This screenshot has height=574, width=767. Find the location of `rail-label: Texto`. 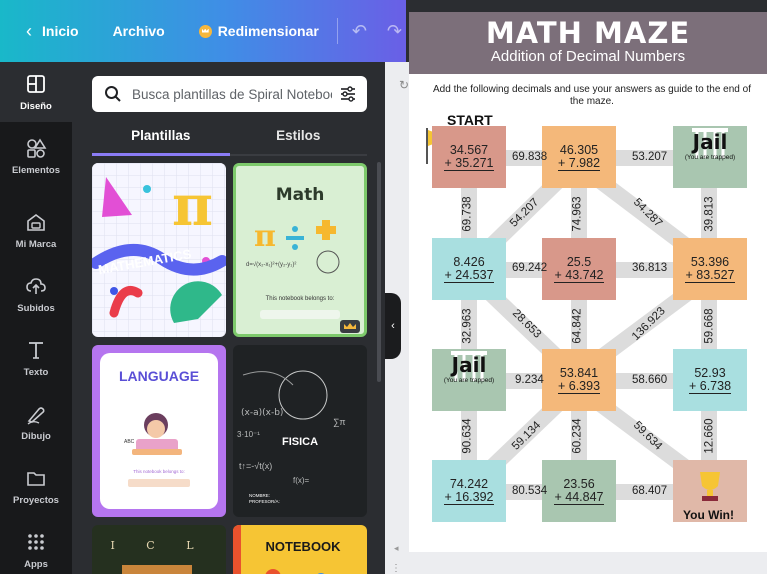

rail-label: Texto is located at coordinates (36, 372).